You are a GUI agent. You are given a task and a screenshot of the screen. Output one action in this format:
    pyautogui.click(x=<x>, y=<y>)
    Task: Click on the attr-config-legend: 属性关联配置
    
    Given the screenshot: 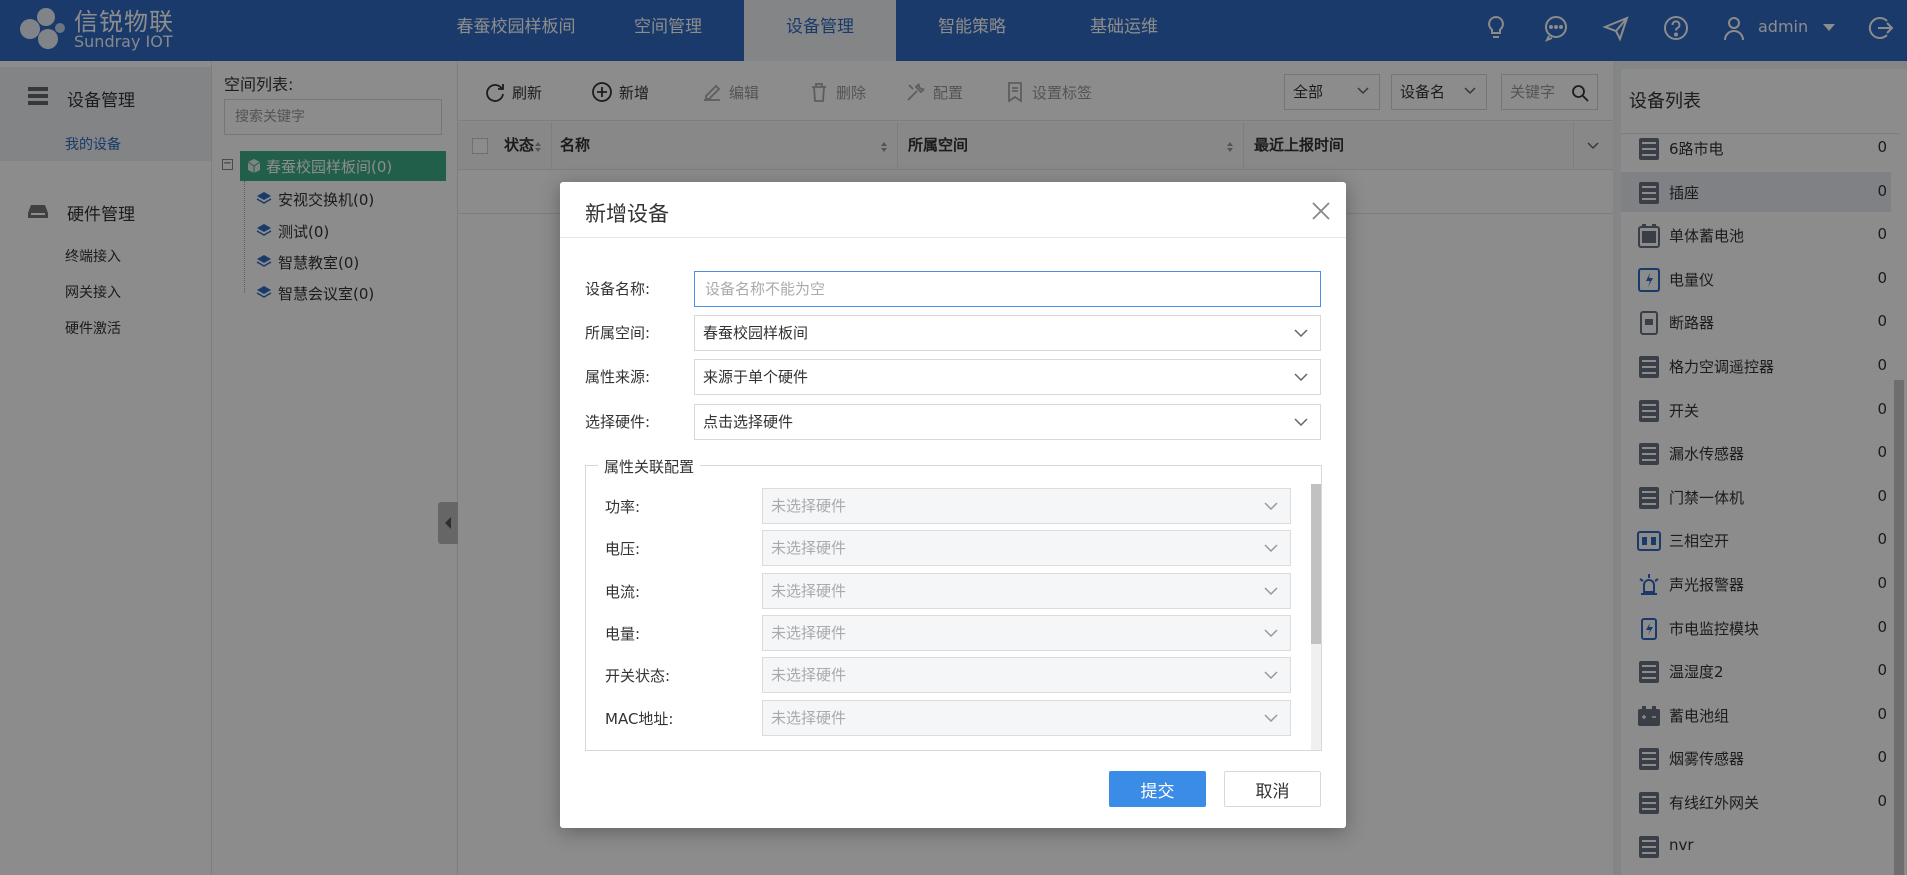 What is the action you would take?
    pyautogui.click(x=649, y=466)
    